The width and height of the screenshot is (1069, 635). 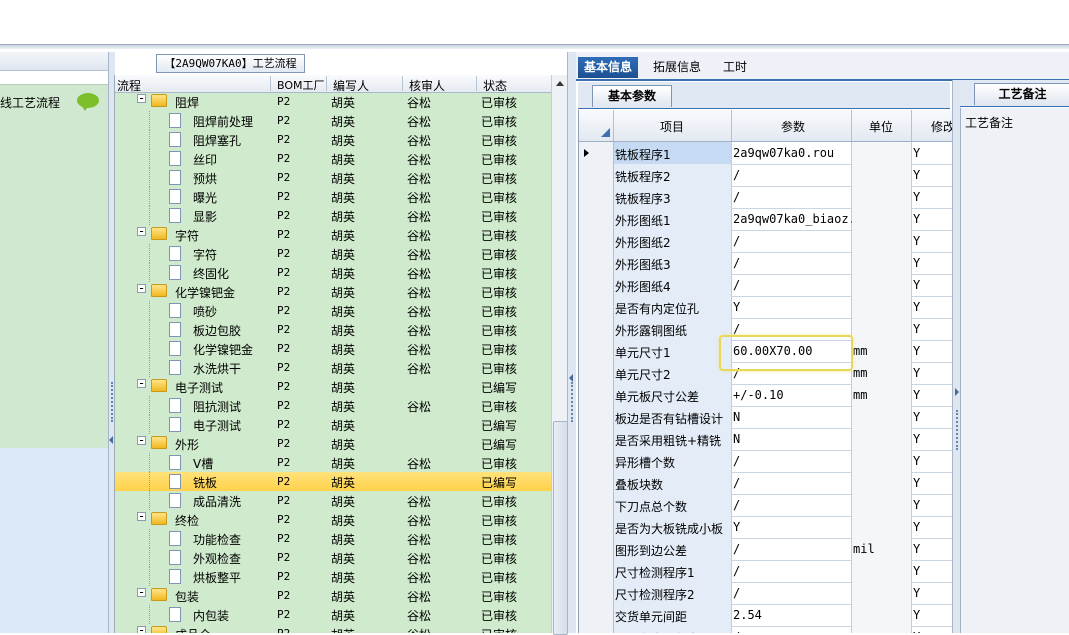 I want to click on tree-row: 曝光 P2 胡英 谷松 已审核, so click(x=333, y=196).